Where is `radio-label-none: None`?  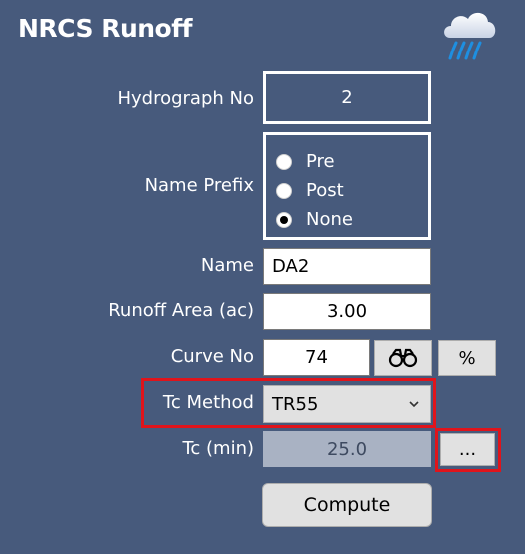 radio-label-none: None is located at coordinates (329, 219).